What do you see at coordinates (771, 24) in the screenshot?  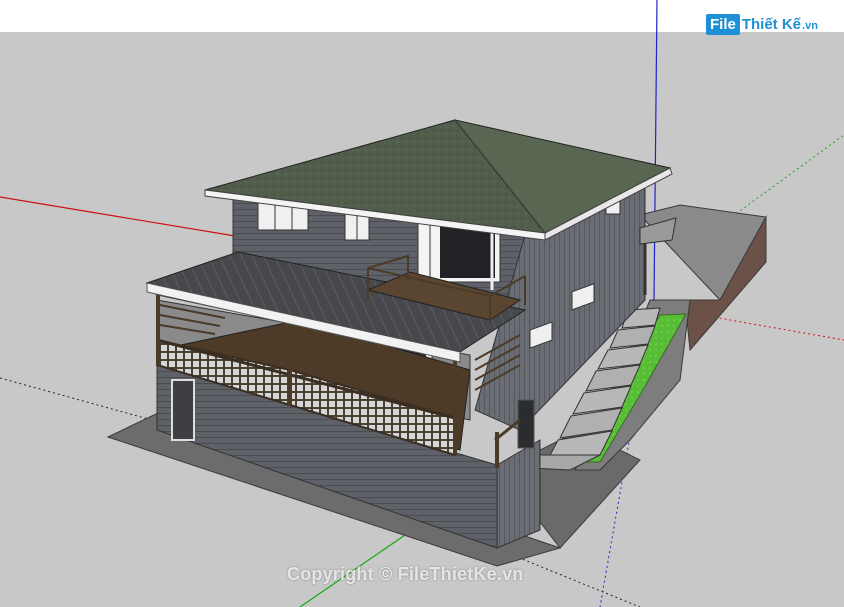 I see `logo-name: Thiết Kế` at bounding box center [771, 24].